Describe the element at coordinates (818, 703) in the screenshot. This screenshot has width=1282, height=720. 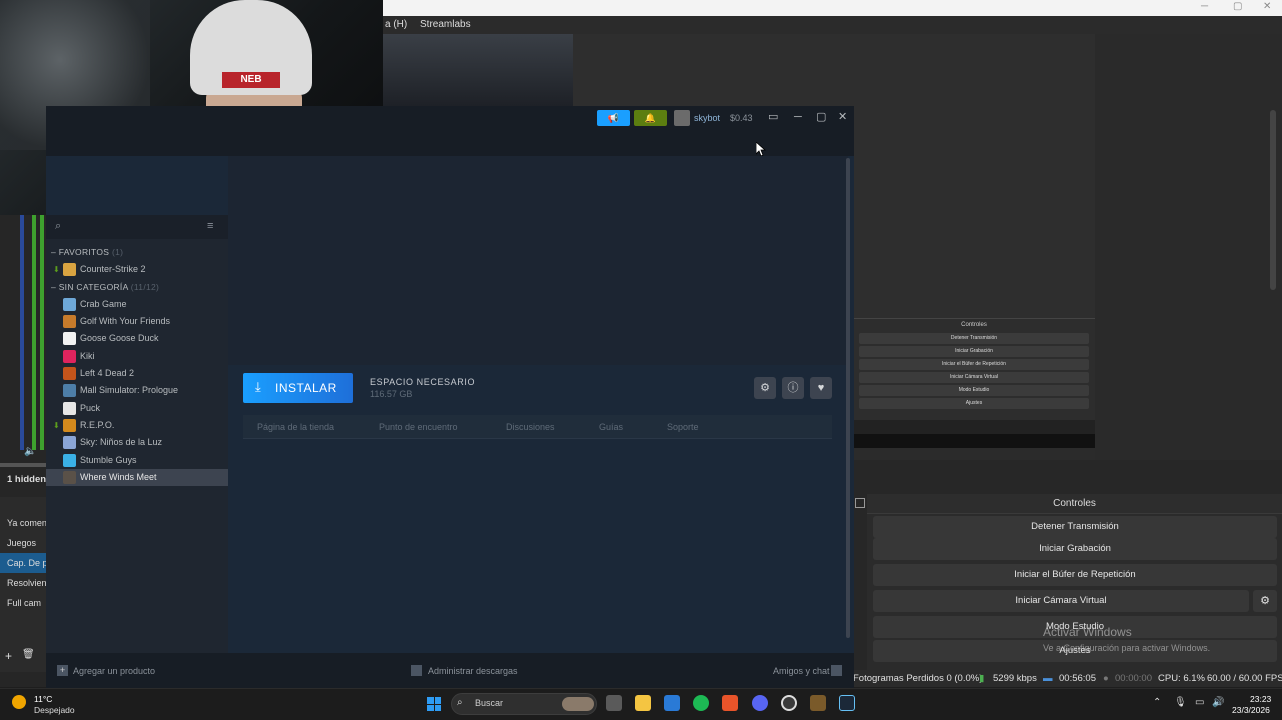
I see `minecraft-icon` at that location.